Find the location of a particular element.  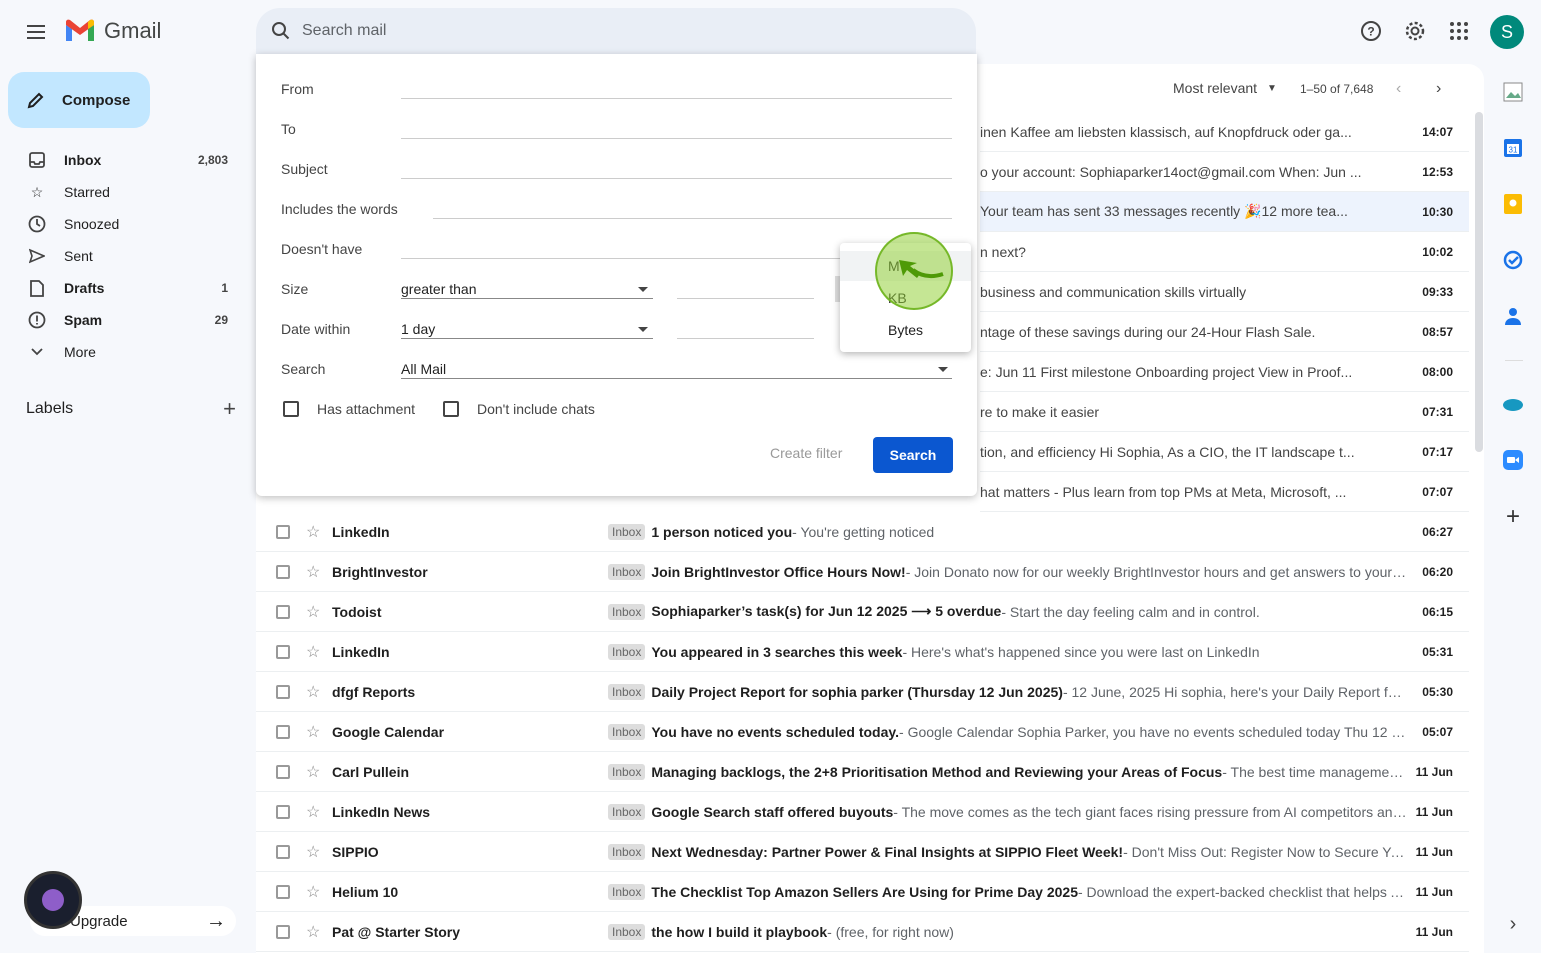

search-bar is located at coordinates (616, 31).